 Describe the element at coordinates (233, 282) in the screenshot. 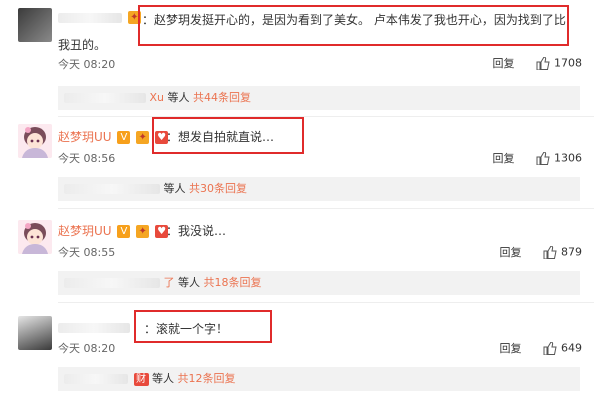

I see `view-replies-link: 共18条回复` at that location.